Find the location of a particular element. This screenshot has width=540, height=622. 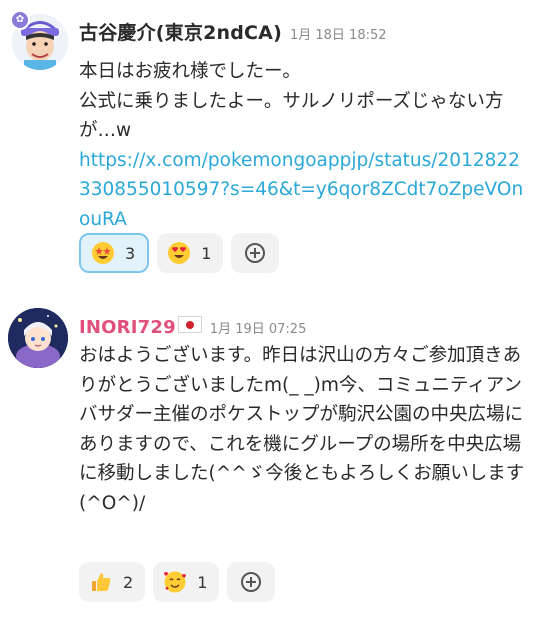

smiling-face-with-hearts-emoji is located at coordinates (175, 582).